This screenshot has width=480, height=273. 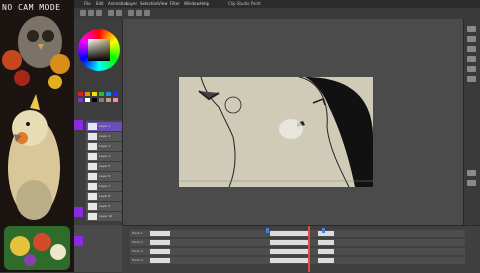 What do you see at coordinates (99, 50) in the screenshot?
I see `color-saturation-square` at bounding box center [99, 50].